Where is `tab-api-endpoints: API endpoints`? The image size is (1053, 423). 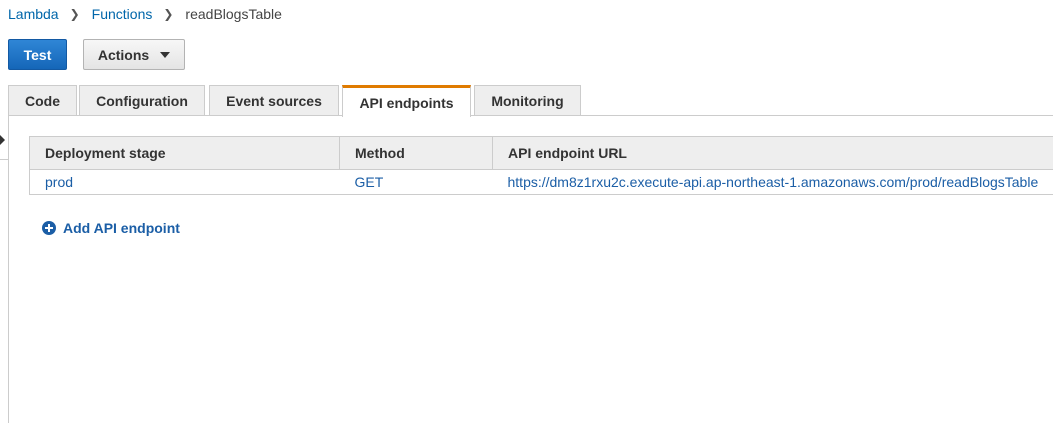 tab-api-endpoints: API endpoints is located at coordinates (406, 101).